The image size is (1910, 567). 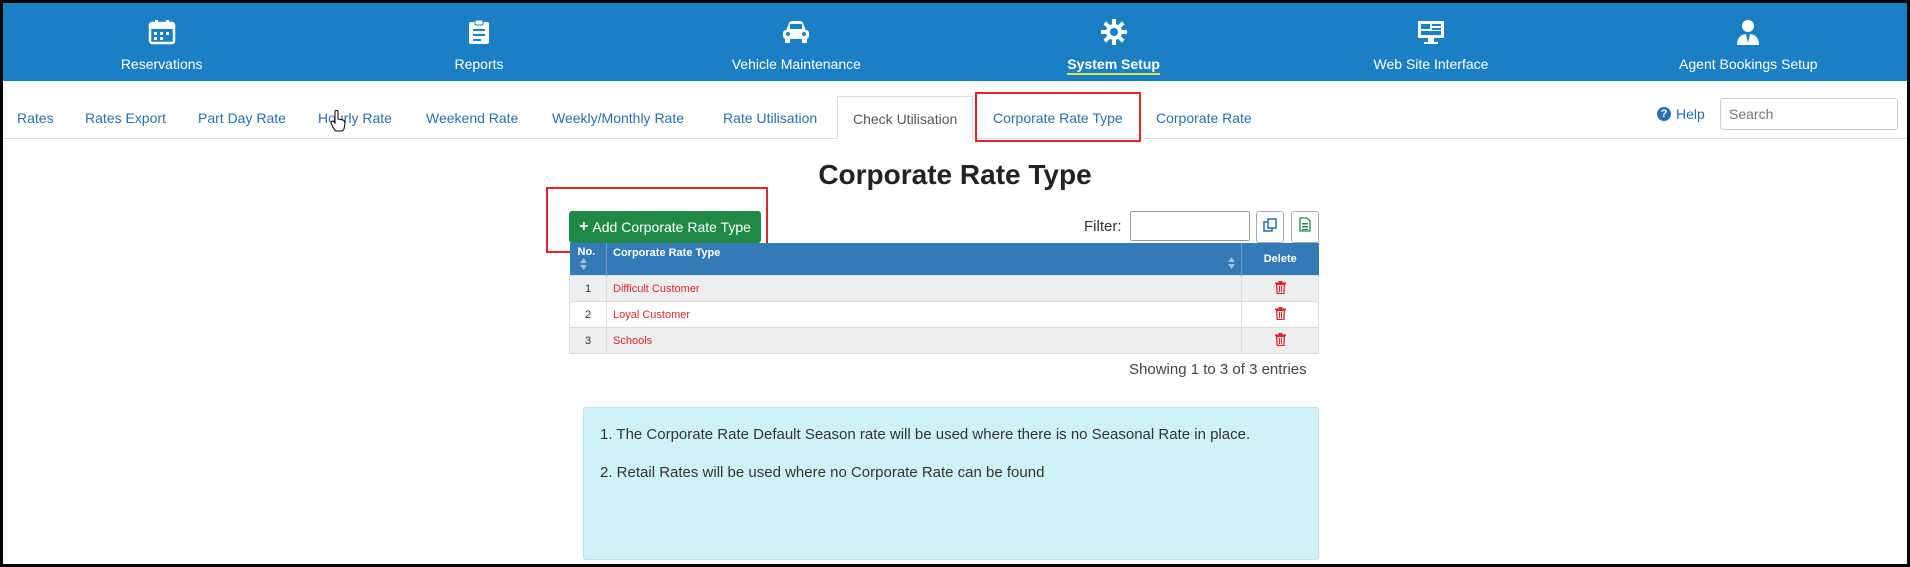 What do you see at coordinates (588, 288) in the screenshot?
I see `row-number: 1` at bounding box center [588, 288].